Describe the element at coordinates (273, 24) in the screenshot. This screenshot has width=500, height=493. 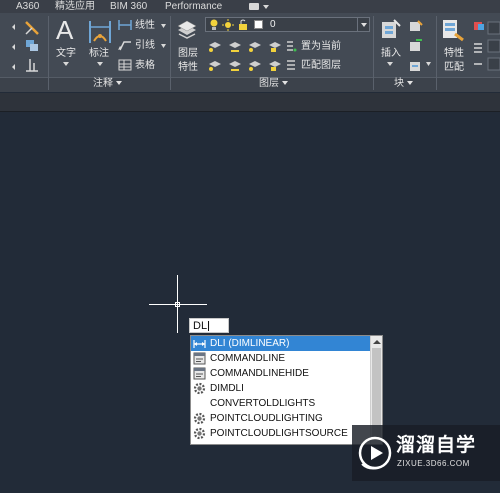
I see `current-layer-name: 0` at that location.